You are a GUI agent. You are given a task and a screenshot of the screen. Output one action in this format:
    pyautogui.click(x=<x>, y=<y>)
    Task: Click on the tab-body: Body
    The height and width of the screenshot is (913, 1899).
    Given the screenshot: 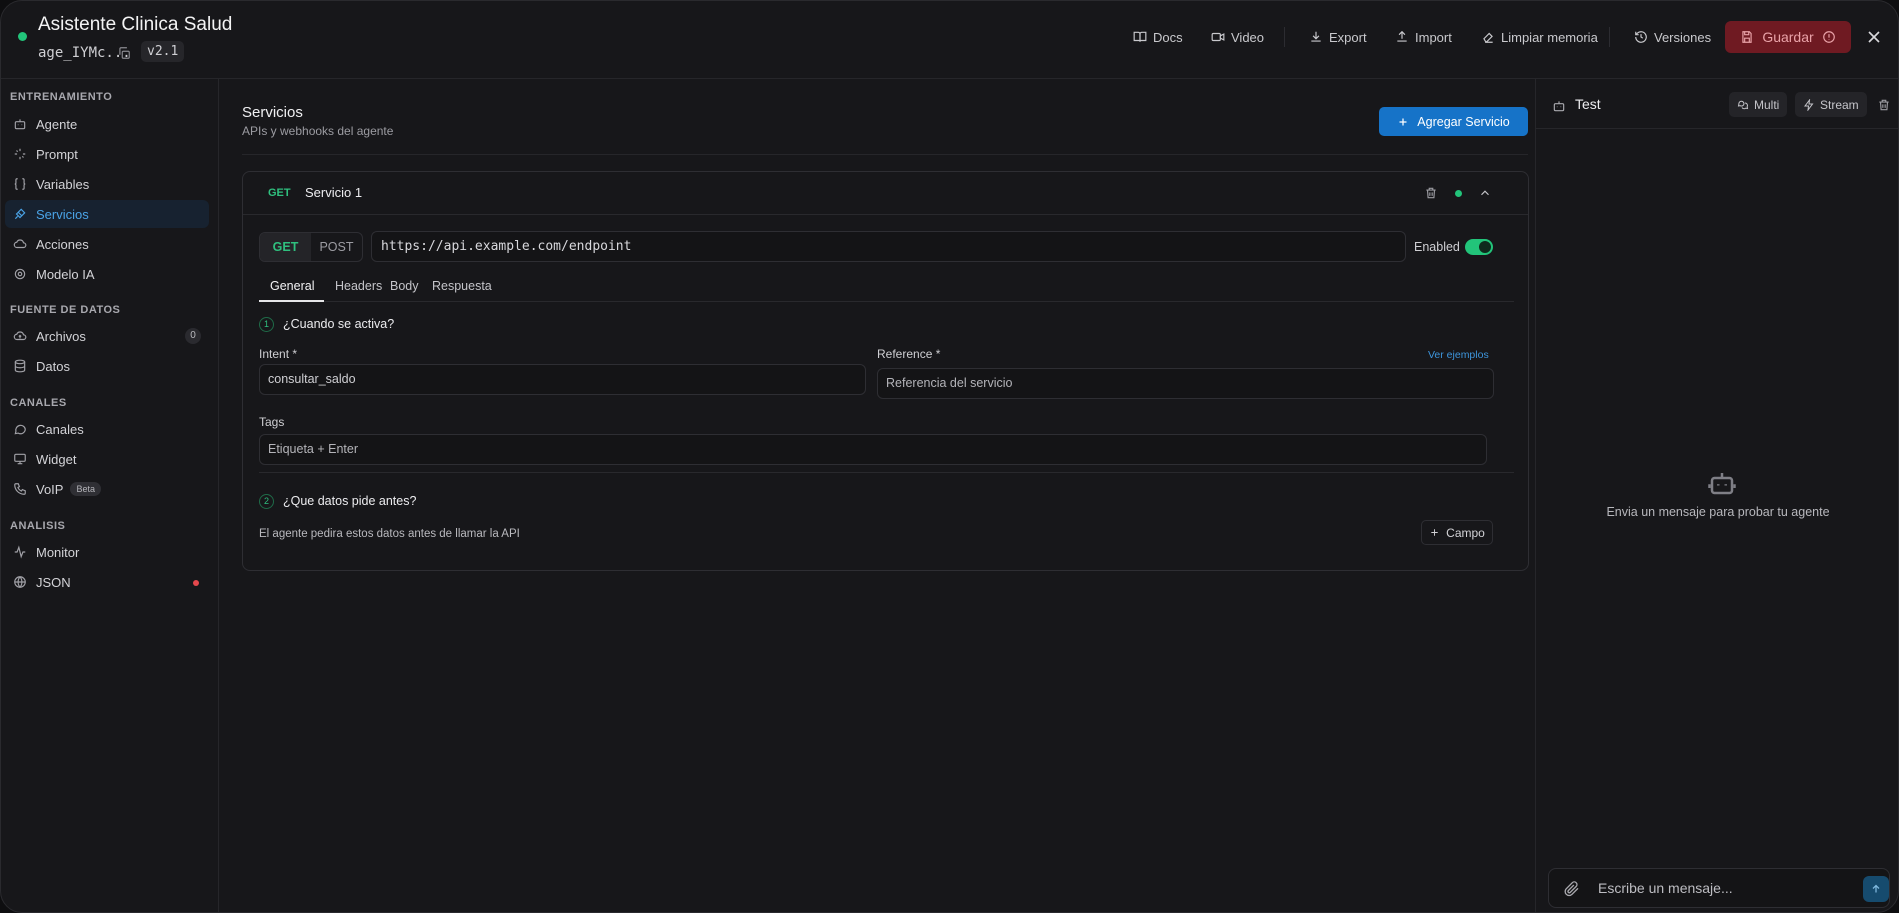 What is the action you would take?
    pyautogui.click(x=404, y=286)
    